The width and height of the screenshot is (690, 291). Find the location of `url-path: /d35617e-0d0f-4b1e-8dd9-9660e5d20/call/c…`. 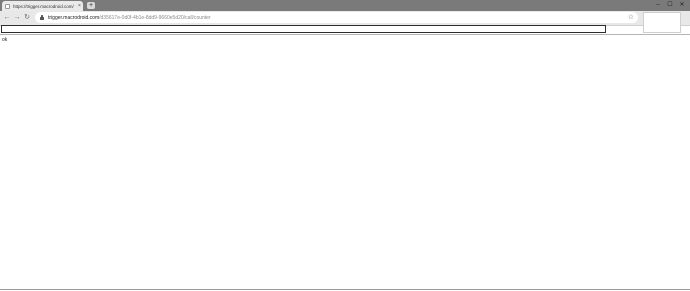

url-path: /d35617e-0d0f-4b1e-8dd9-9660e5d20/call/c… is located at coordinates (155, 17).